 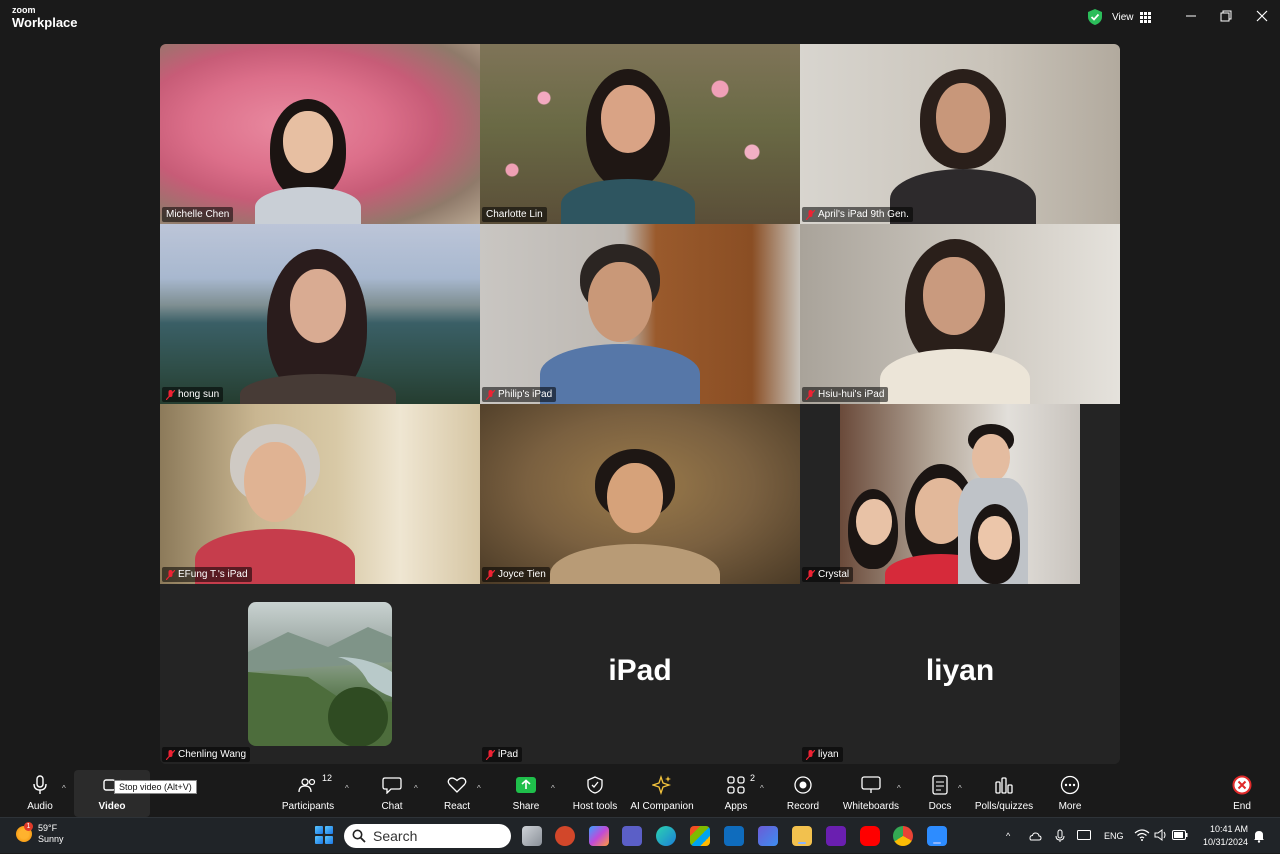 What do you see at coordinates (595, 793) in the screenshot?
I see `host-tools-button: Host tools` at bounding box center [595, 793].